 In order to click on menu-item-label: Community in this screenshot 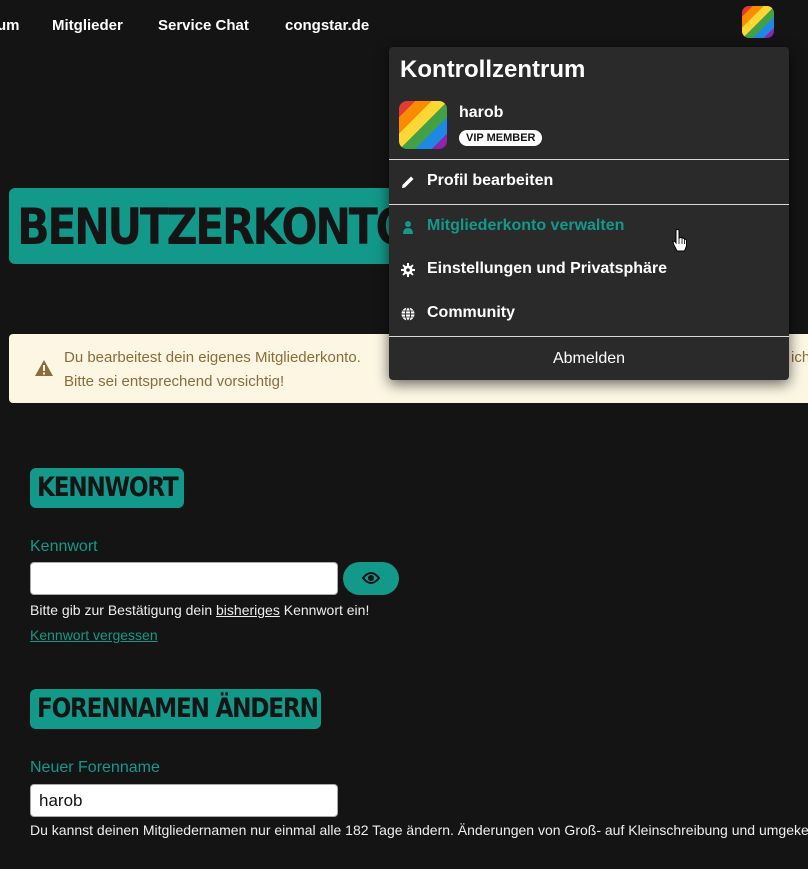, I will do `click(471, 312)`.